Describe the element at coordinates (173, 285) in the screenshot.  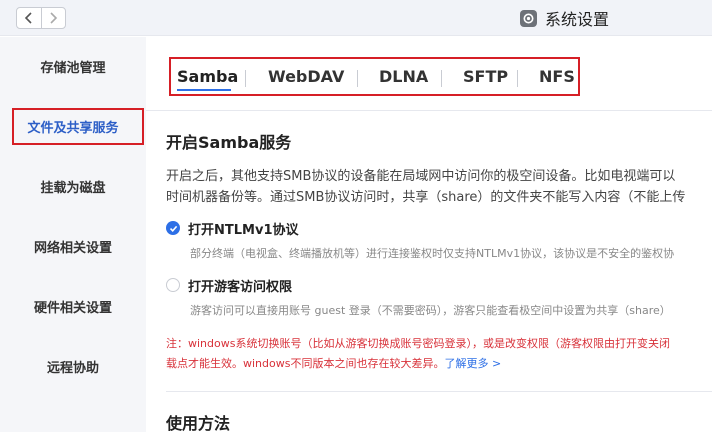
I see `guest-access-radio` at that location.